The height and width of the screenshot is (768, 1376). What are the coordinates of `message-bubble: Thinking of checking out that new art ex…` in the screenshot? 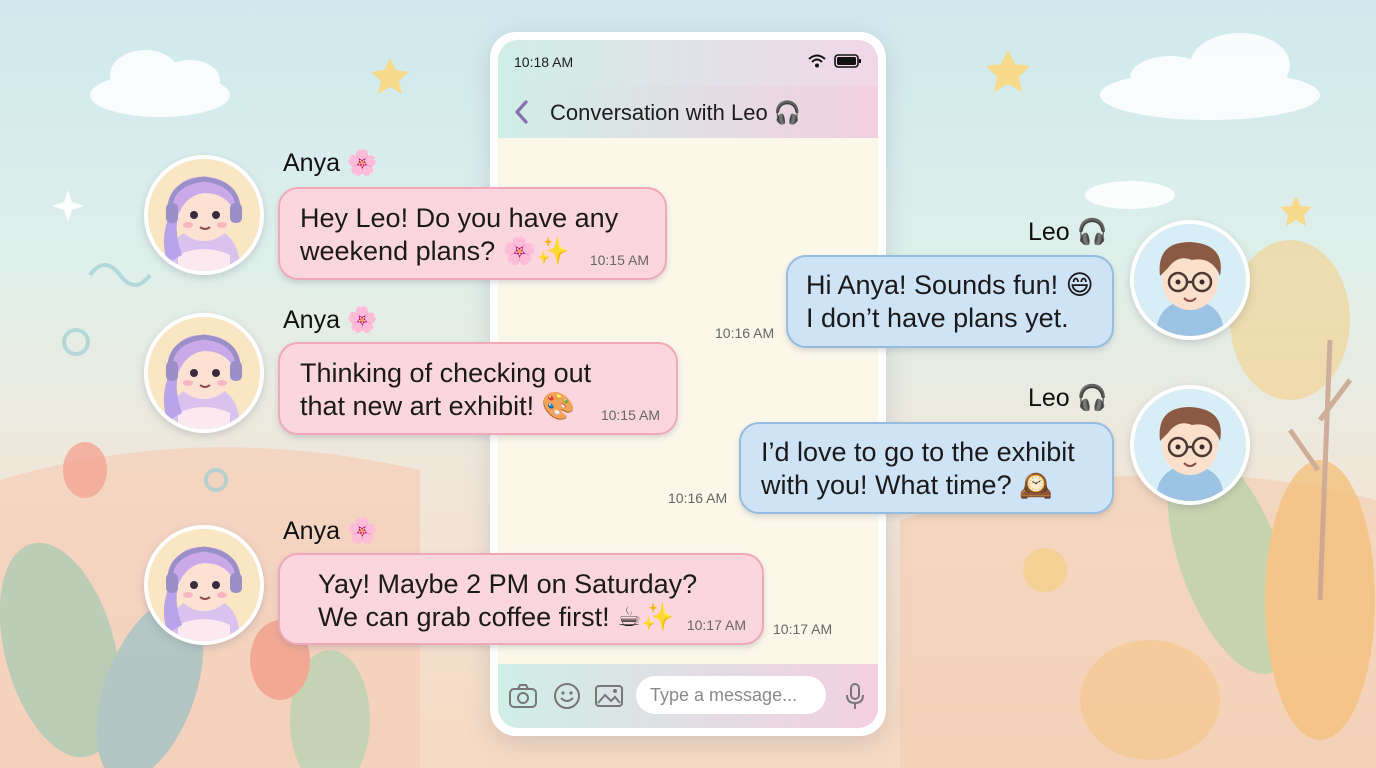 It's located at (478, 388).